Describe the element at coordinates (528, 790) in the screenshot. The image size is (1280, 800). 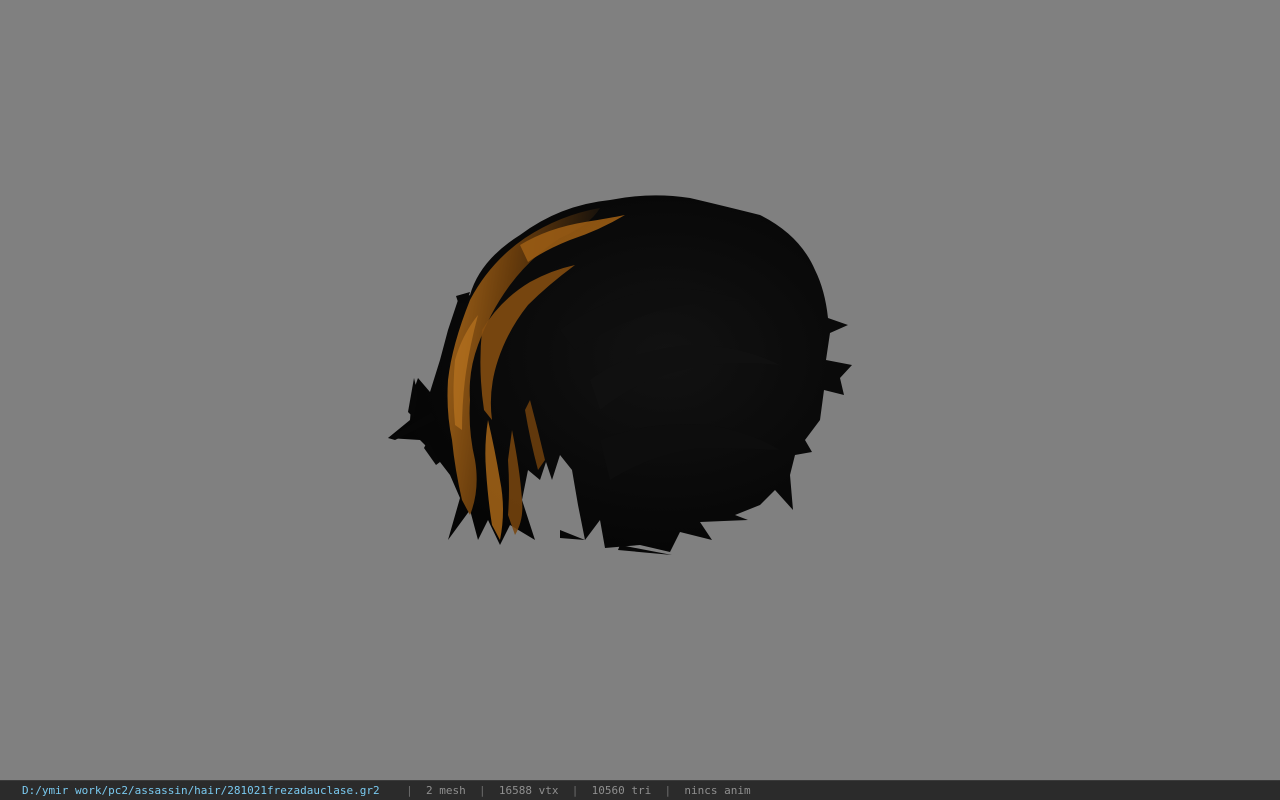
I see `vertex-count: 16588 vtx` at that location.